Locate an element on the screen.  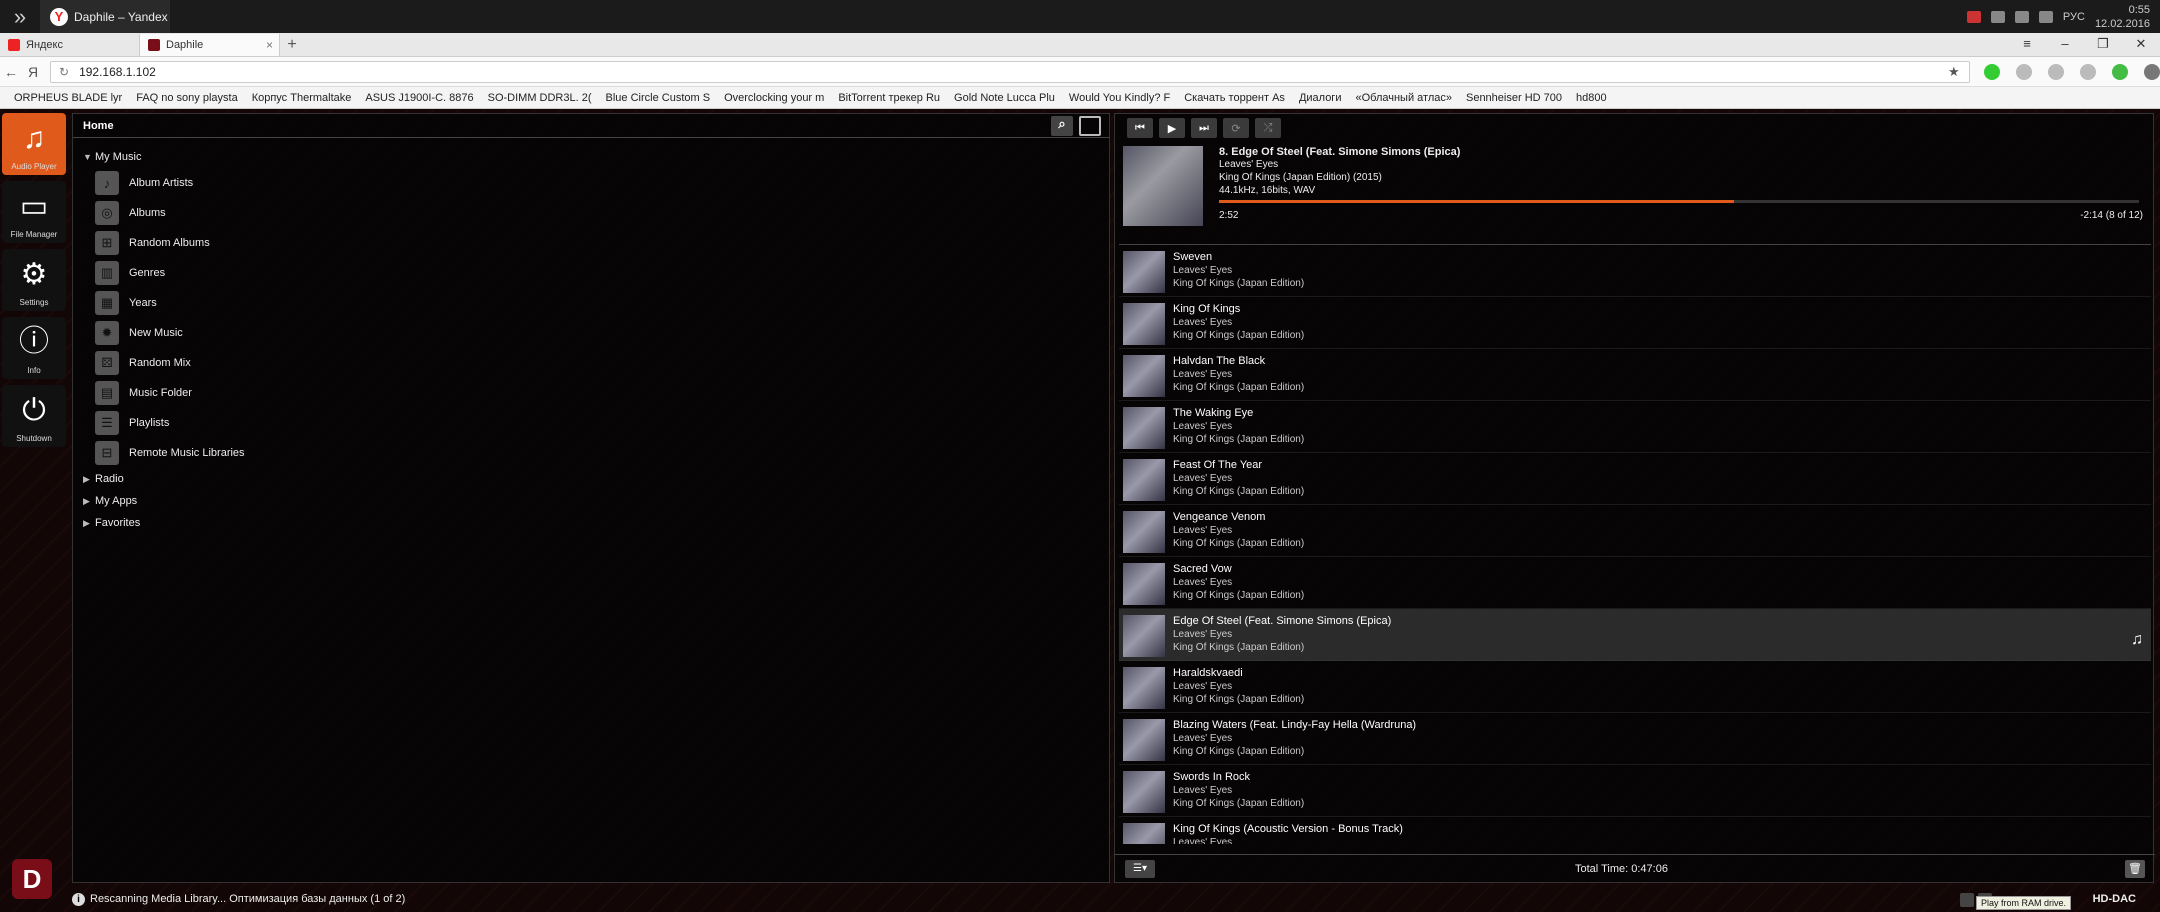
track-album: King Of Kings (Japan Edition) is located at coordinates (1239, 751).